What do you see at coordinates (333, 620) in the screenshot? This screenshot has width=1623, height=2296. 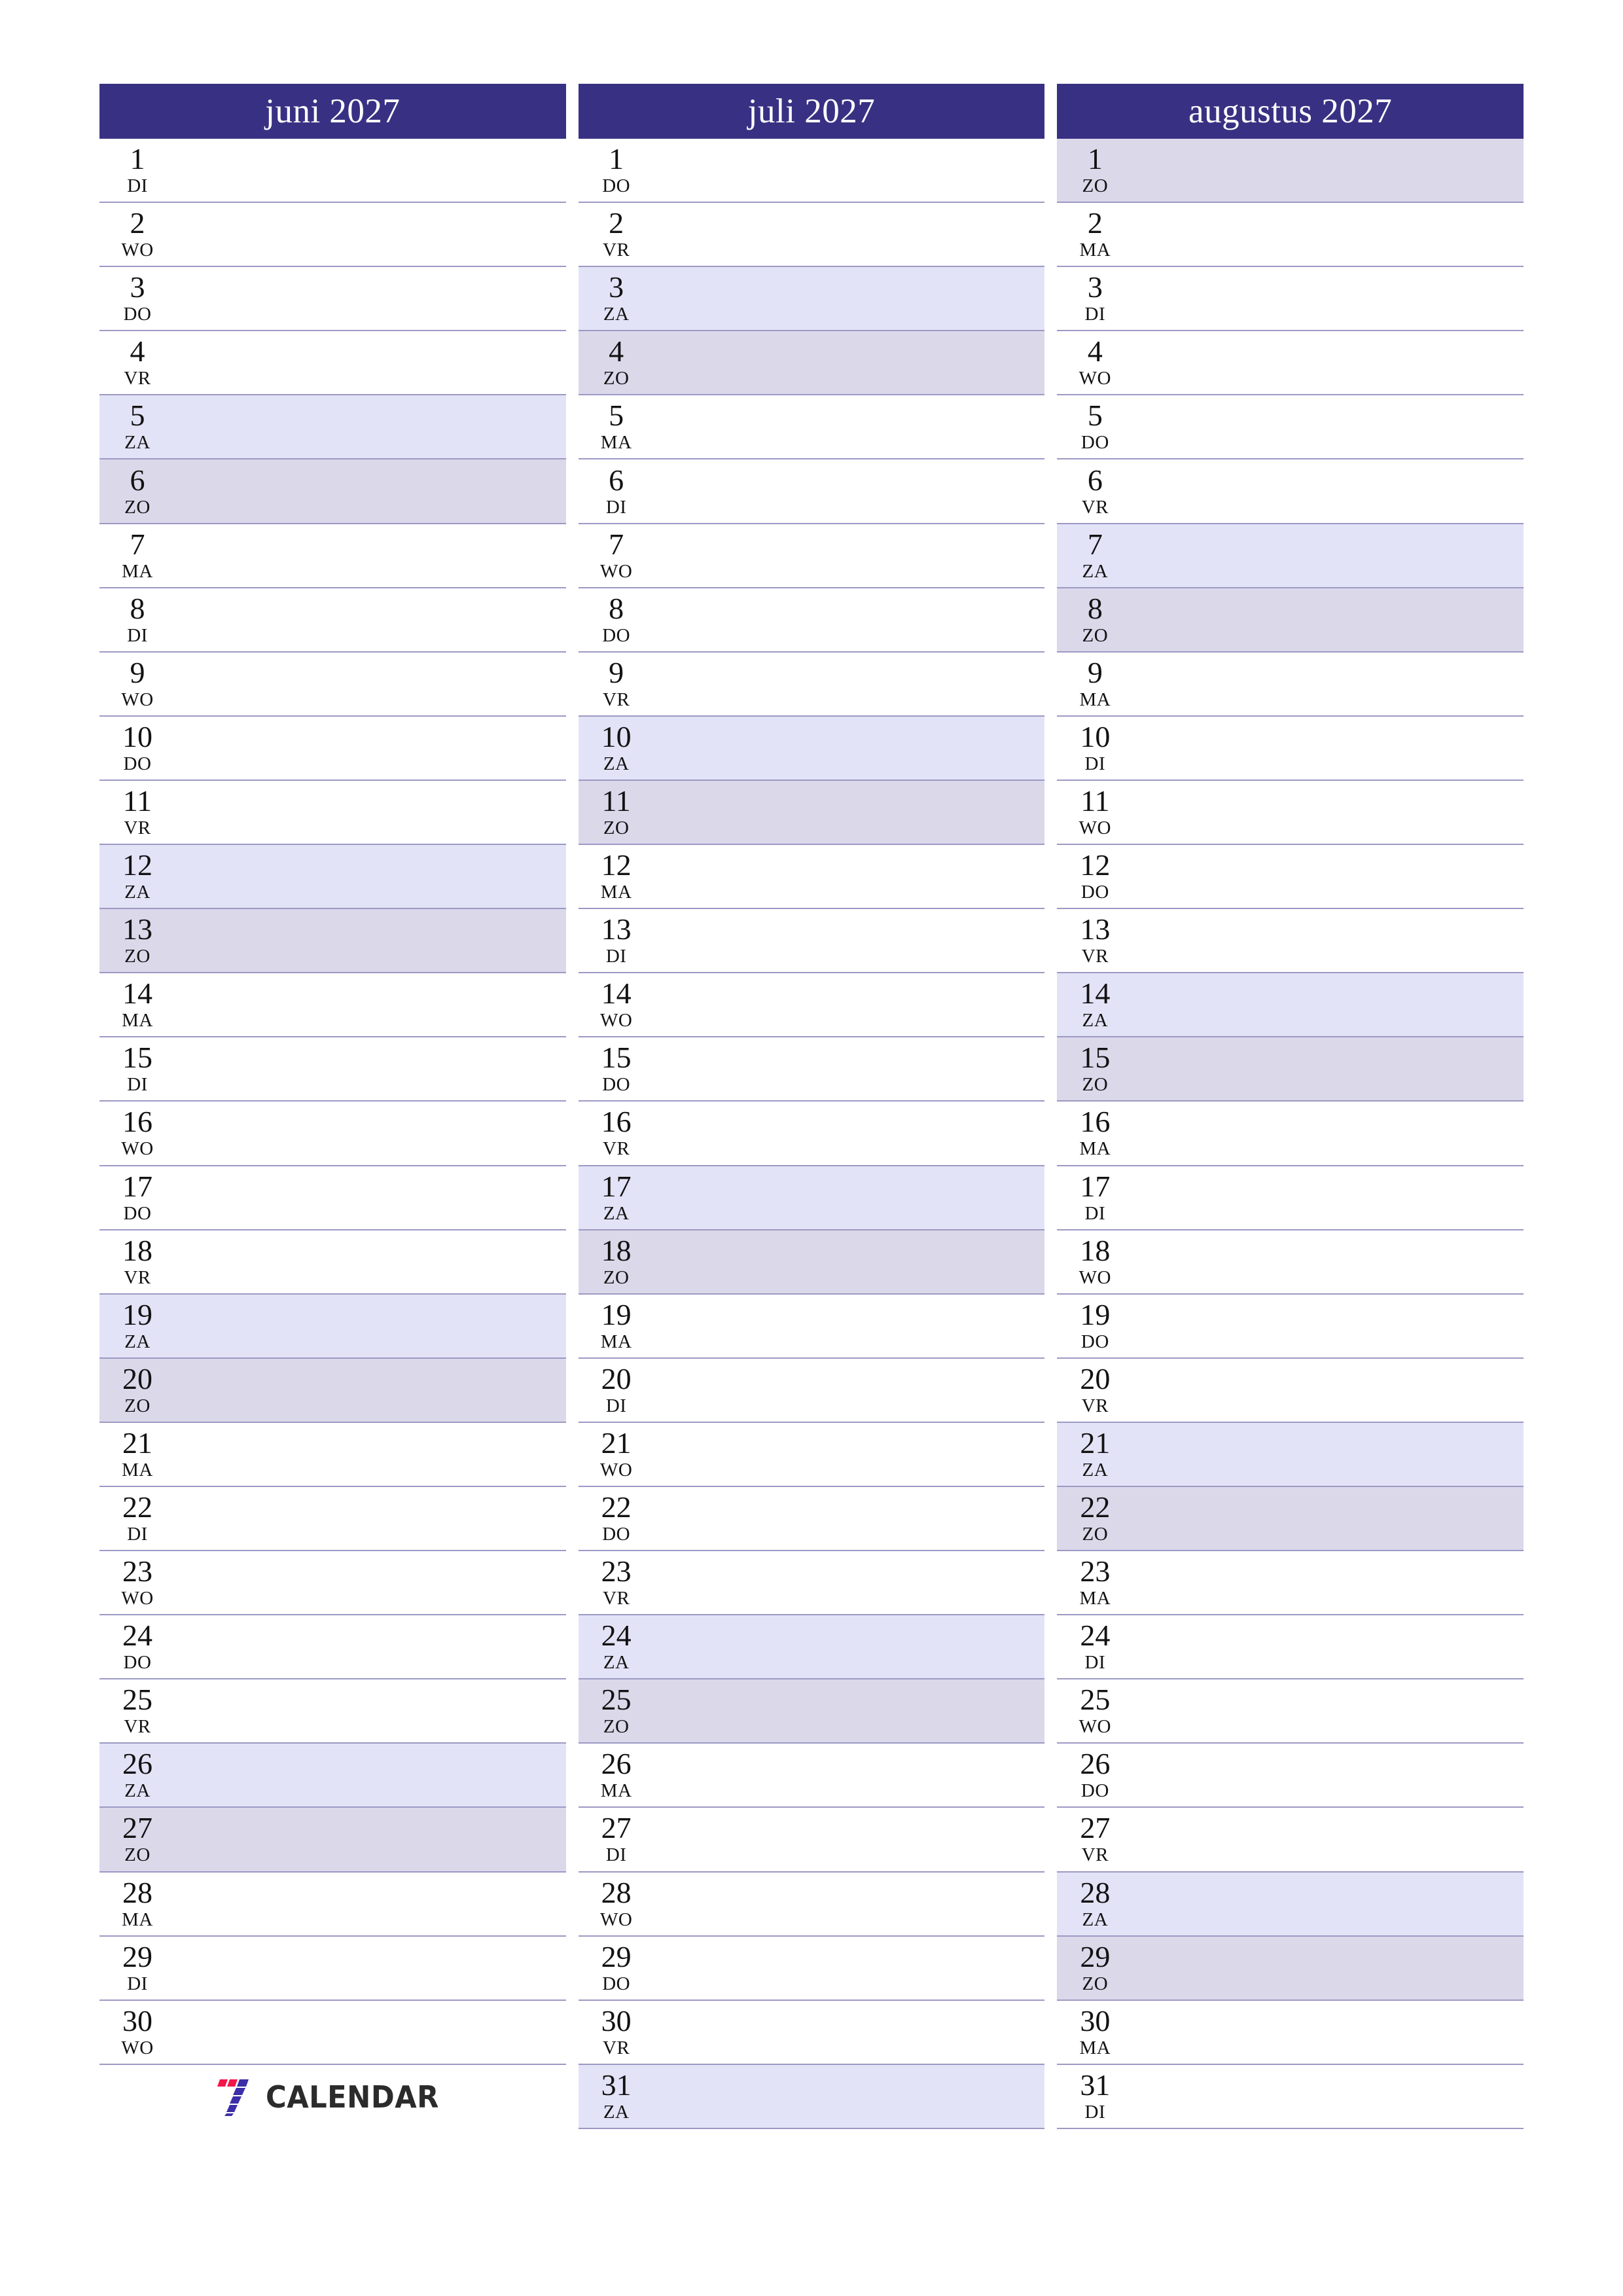 I see `day-row: 8 DI` at bounding box center [333, 620].